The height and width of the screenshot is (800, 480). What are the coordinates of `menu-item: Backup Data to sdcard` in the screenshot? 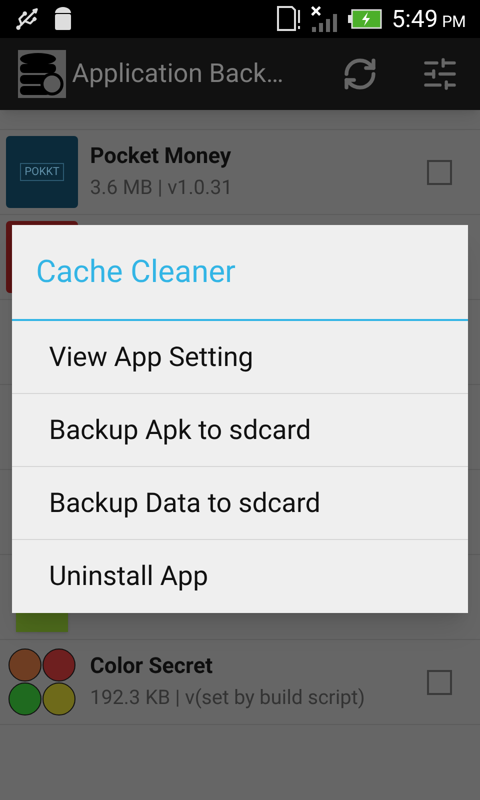 It's located at (240, 503).